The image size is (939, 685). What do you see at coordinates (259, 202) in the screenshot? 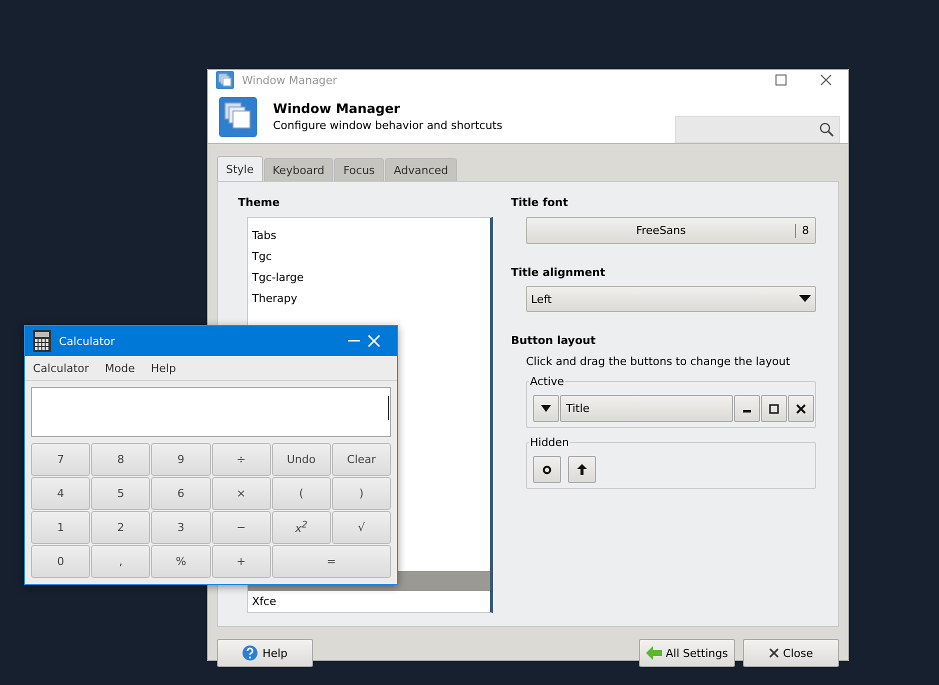
I see `theme-label: Theme` at bounding box center [259, 202].